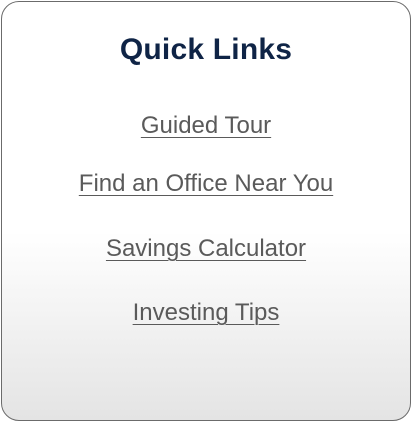 The width and height of the screenshot is (414, 424). What do you see at coordinates (206, 249) in the screenshot?
I see `savings-calculator-link: Savings Calculator` at bounding box center [206, 249].